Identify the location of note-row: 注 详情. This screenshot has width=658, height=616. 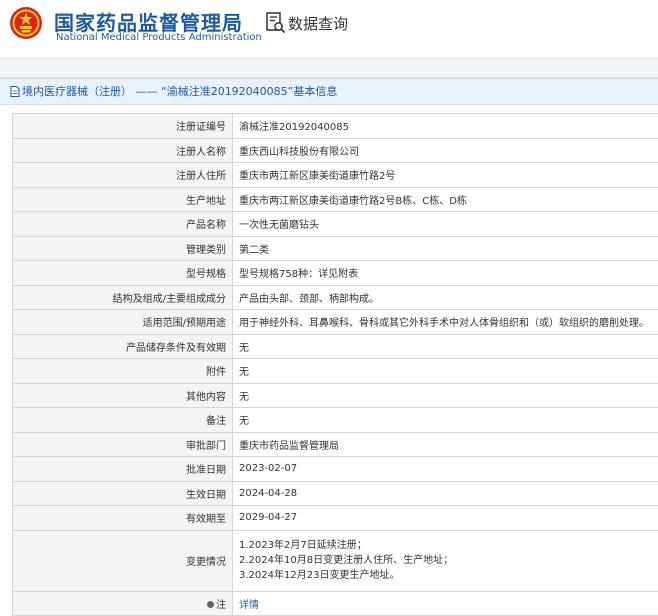
(335, 603).